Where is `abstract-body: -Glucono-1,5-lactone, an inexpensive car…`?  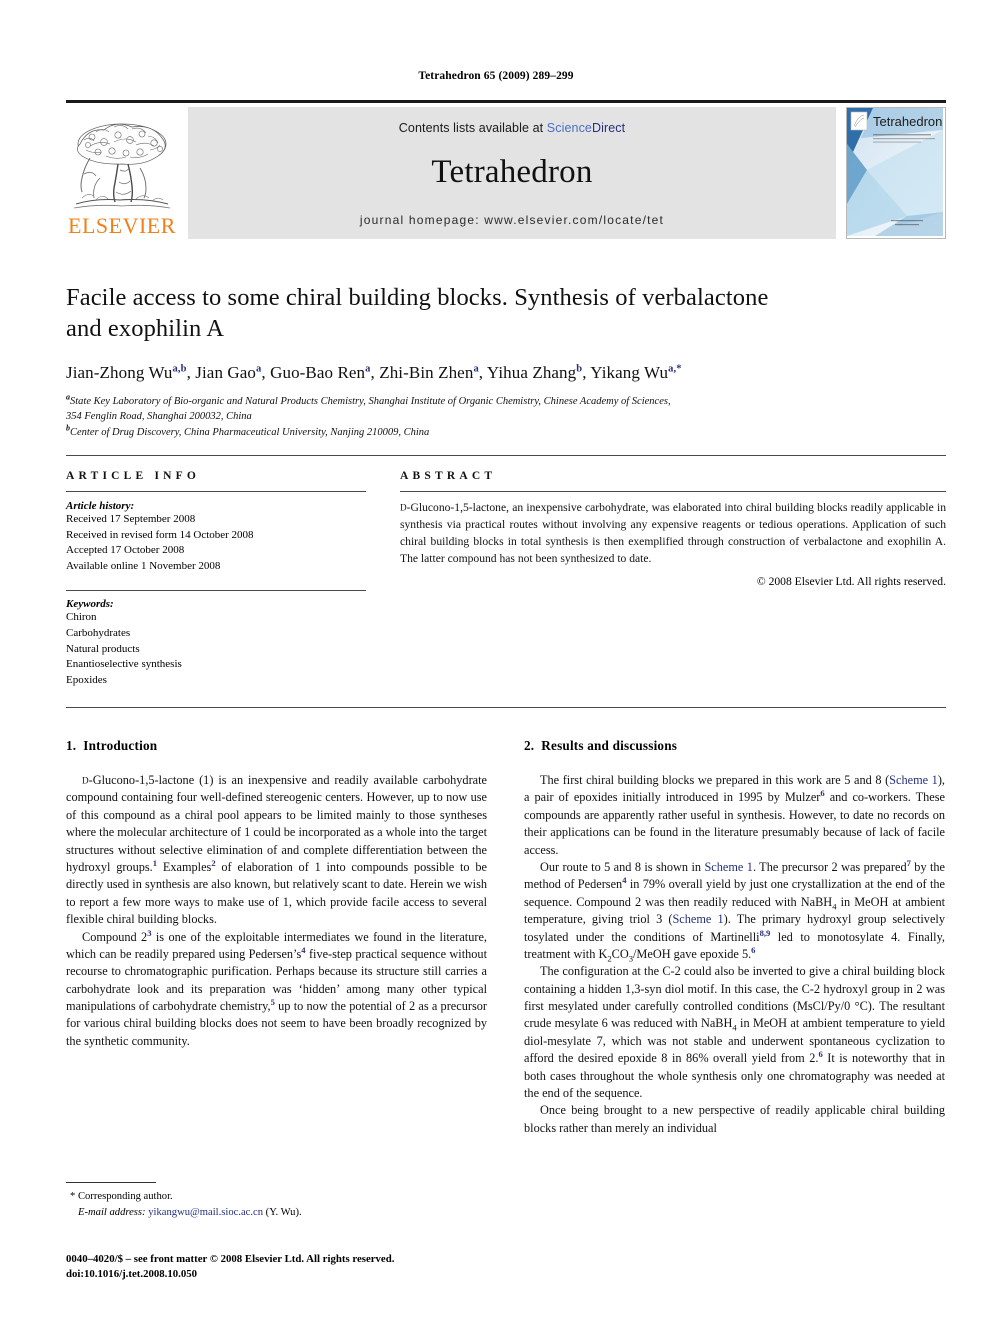
abstract-body: -Glucono-1,5-lactone, an inexpensive car… is located at coordinates (673, 533).